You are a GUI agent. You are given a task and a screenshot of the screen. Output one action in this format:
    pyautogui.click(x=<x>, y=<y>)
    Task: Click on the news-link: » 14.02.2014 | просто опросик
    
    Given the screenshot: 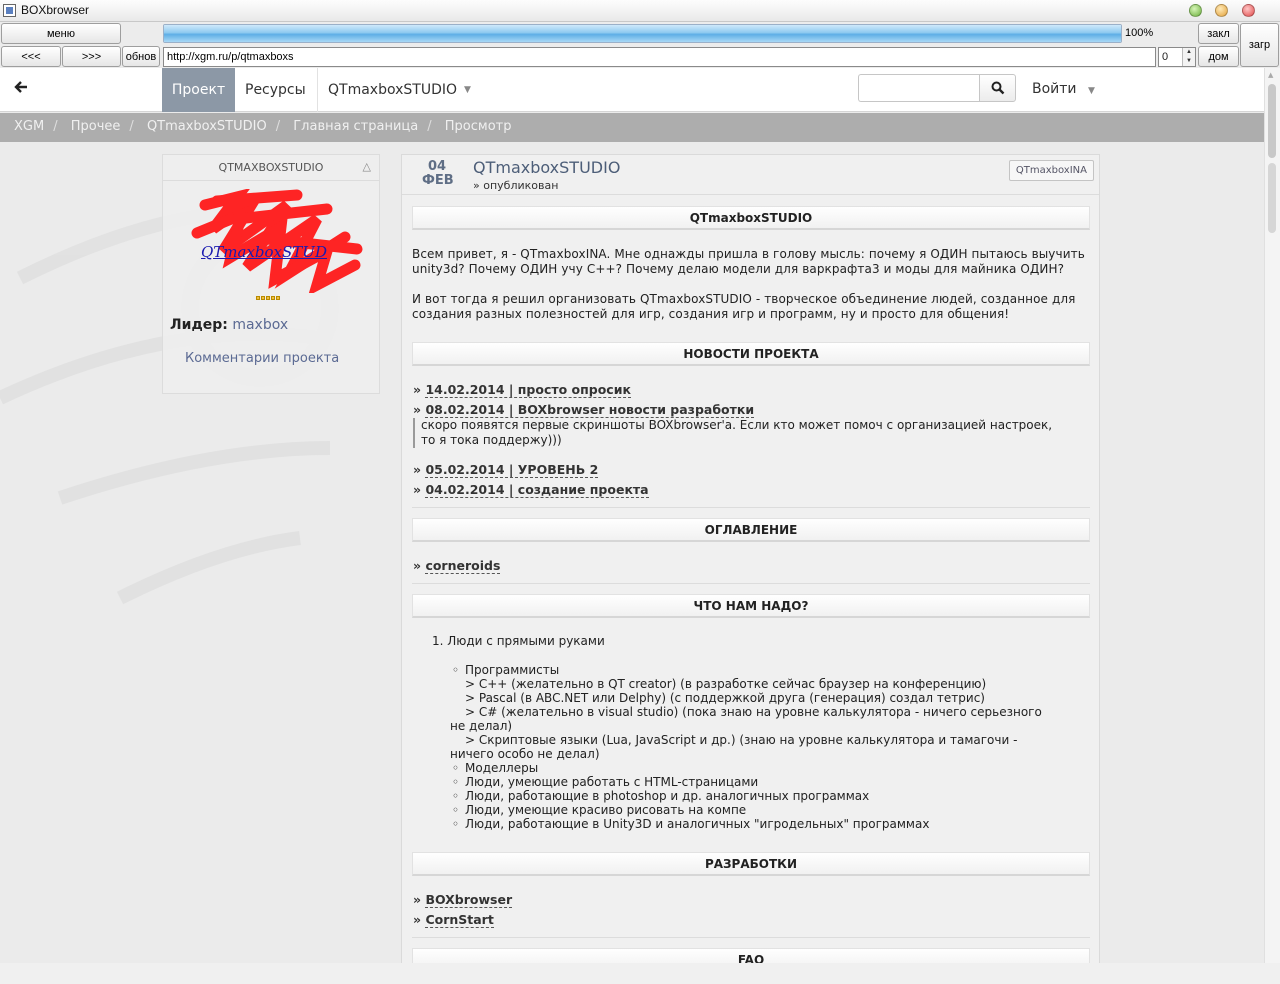 What is the action you would take?
    pyautogui.click(x=522, y=390)
    